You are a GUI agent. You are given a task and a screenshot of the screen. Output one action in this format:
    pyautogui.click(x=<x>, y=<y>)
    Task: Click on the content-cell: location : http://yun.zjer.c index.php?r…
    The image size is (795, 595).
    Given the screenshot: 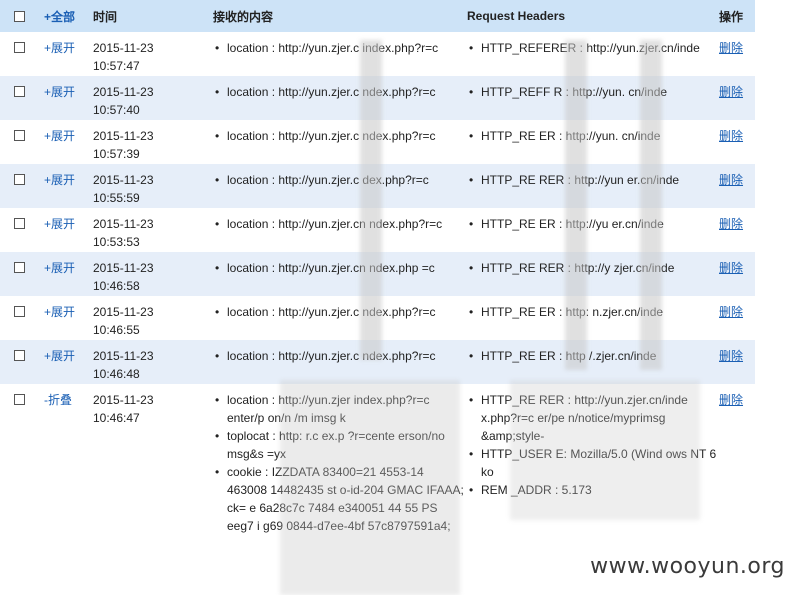 What is the action you would take?
    pyautogui.click(x=340, y=54)
    